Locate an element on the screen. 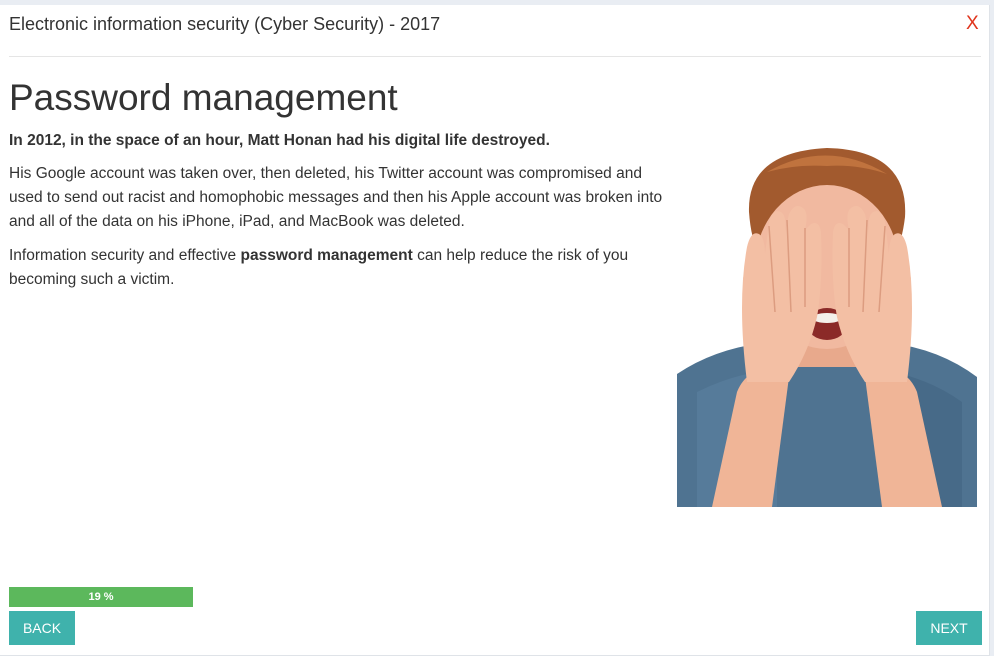 The image size is (994, 656). progress-bar: 19 % is located at coordinates (101, 597).